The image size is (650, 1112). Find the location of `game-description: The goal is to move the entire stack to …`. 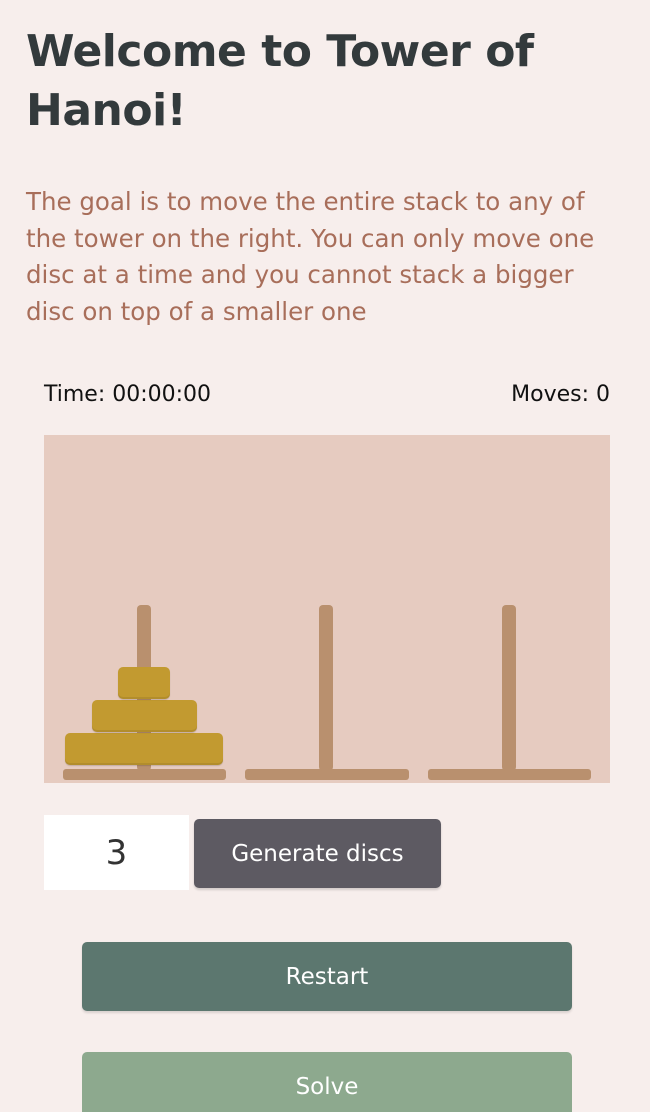

game-description: The goal is to move the entire stack to … is located at coordinates (310, 256).